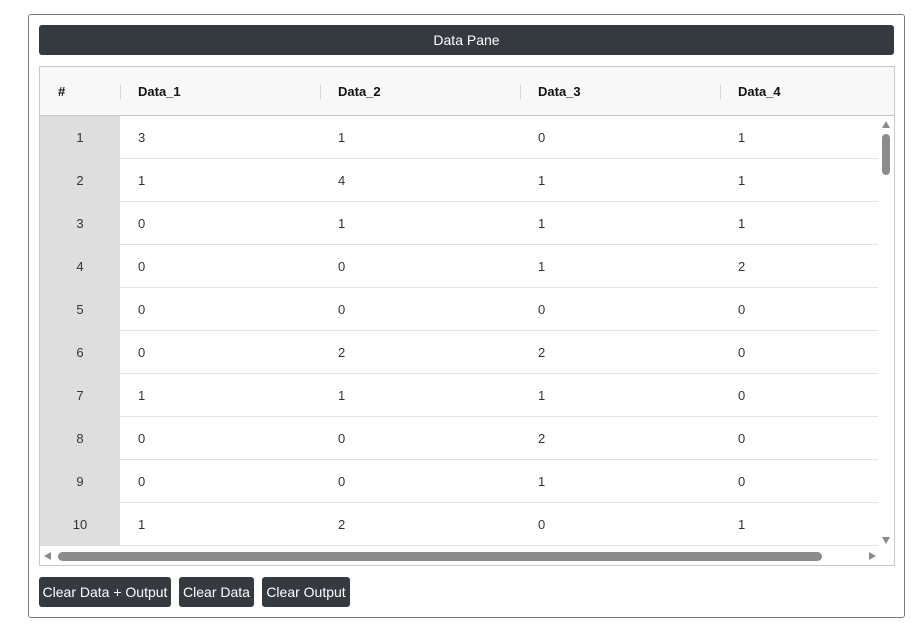 The height and width of the screenshot is (629, 918). I want to click on table-row: 8 0 0 2 0, so click(459, 438).